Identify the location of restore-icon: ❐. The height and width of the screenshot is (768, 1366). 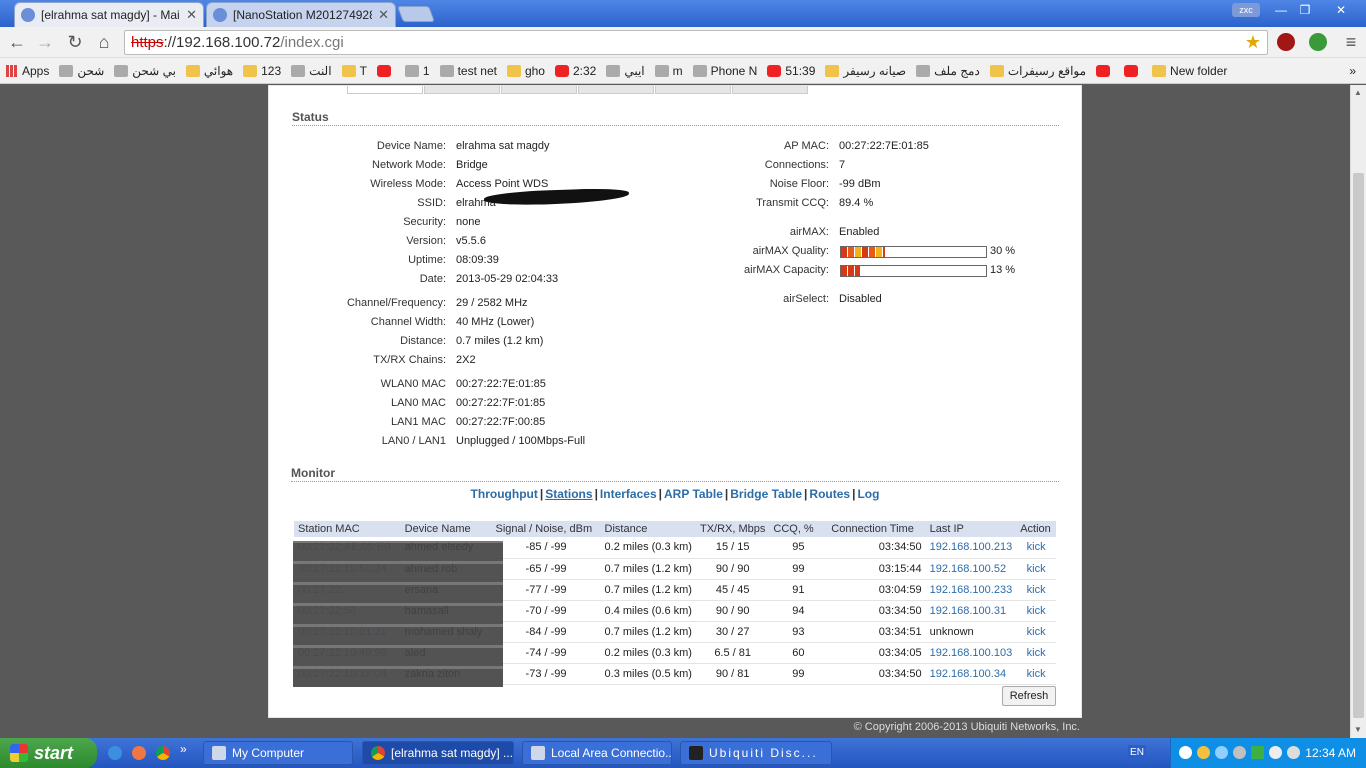
(1305, 10).